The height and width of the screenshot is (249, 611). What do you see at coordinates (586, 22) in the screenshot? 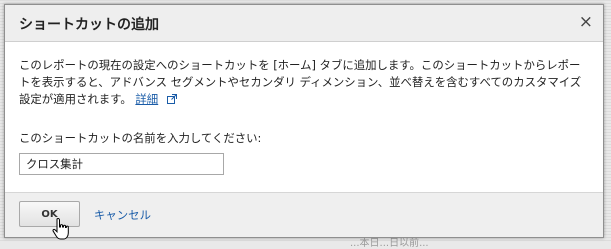
I see `close-icon: ×` at bounding box center [586, 22].